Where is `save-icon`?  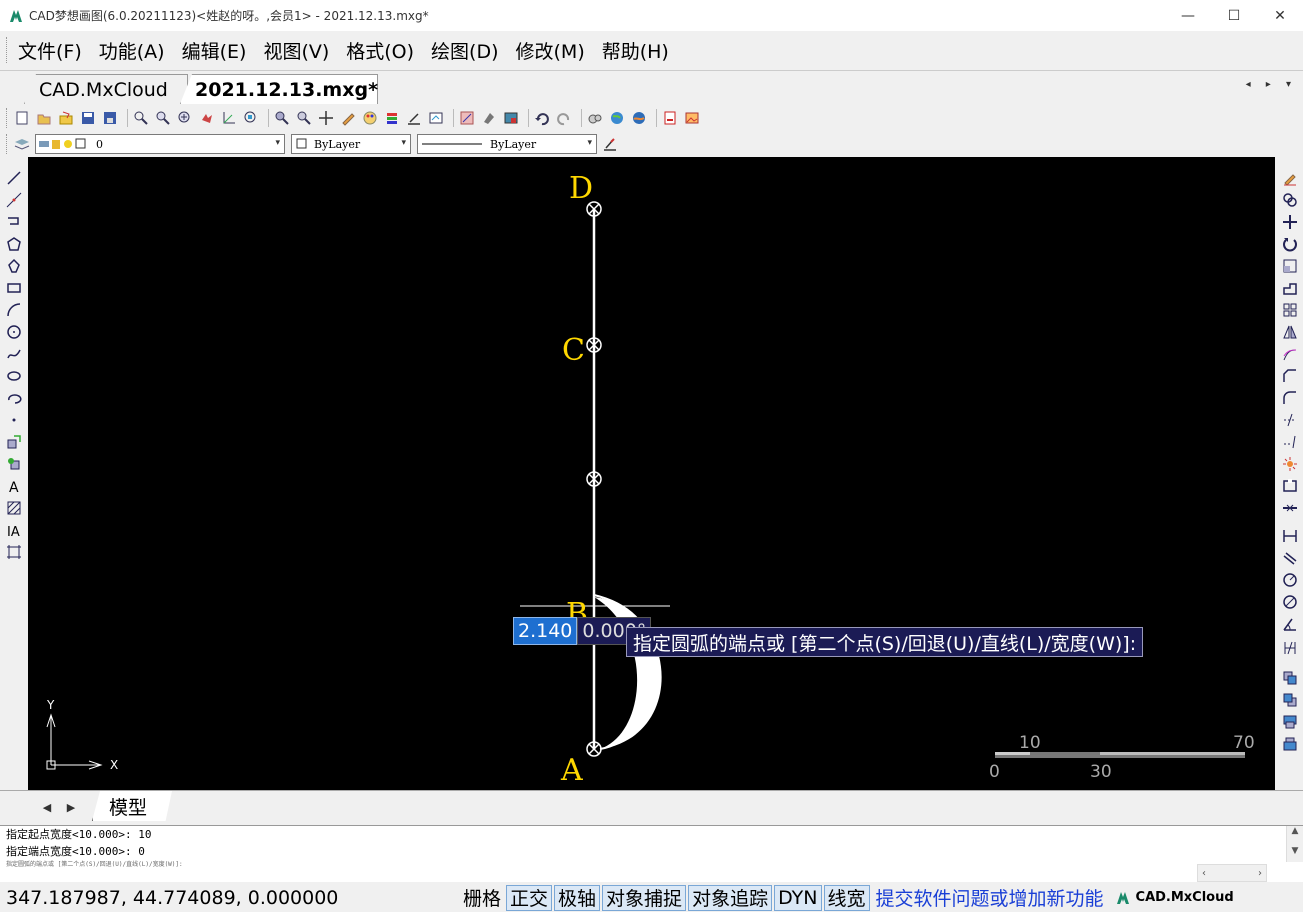
save-icon is located at coordinates (88, 118).